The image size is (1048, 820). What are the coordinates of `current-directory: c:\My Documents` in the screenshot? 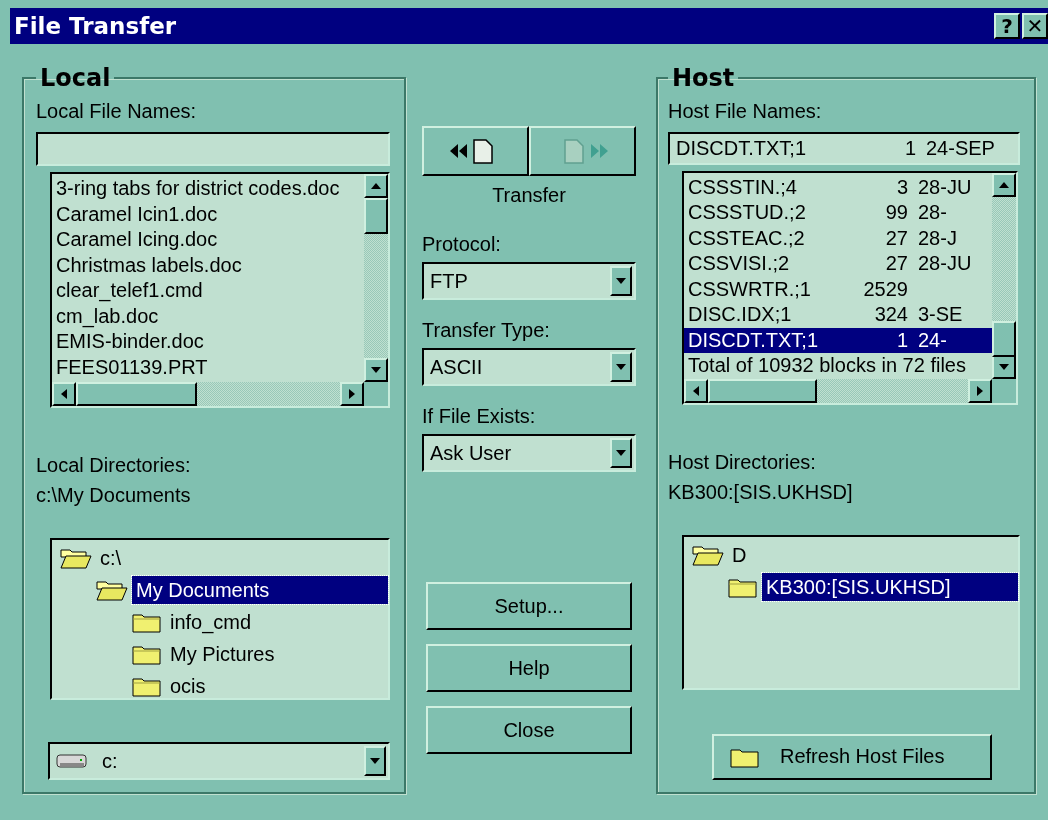 It's located at (114, 495).